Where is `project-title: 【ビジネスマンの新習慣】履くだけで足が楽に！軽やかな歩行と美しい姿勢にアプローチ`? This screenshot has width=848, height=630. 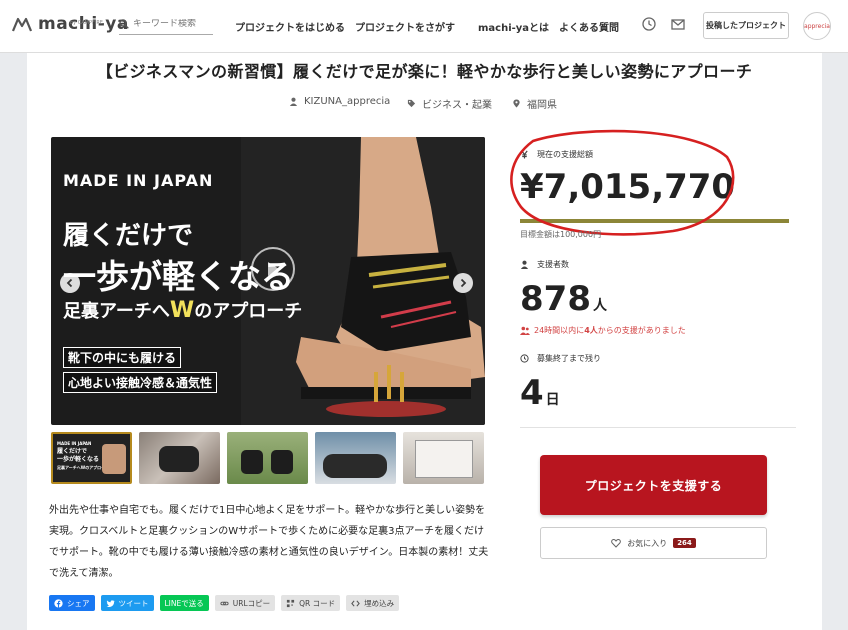
project-title: 【ビジネスマンの新習慣】履くだけで足が楽に！軽やかな歩行と美しい姿勢にアプローチ is located at coordinates (424, 71).